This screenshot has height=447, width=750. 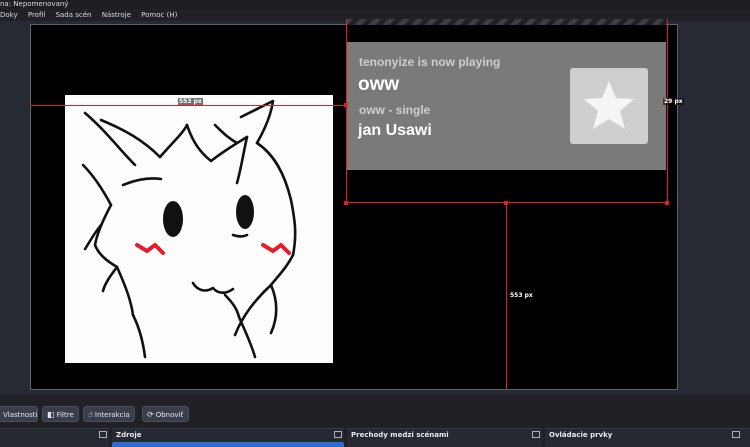 What do you see at coordinates (65, 415) in the screenshot?
I see `filters-label: Filtre` at bounding box center [65, 415].